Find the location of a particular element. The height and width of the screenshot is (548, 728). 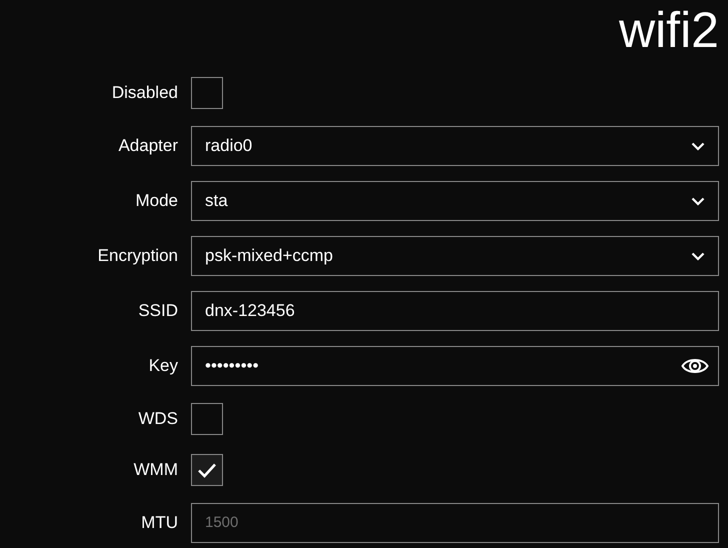

select-field: radio0 is located at coordinates (455, 146).